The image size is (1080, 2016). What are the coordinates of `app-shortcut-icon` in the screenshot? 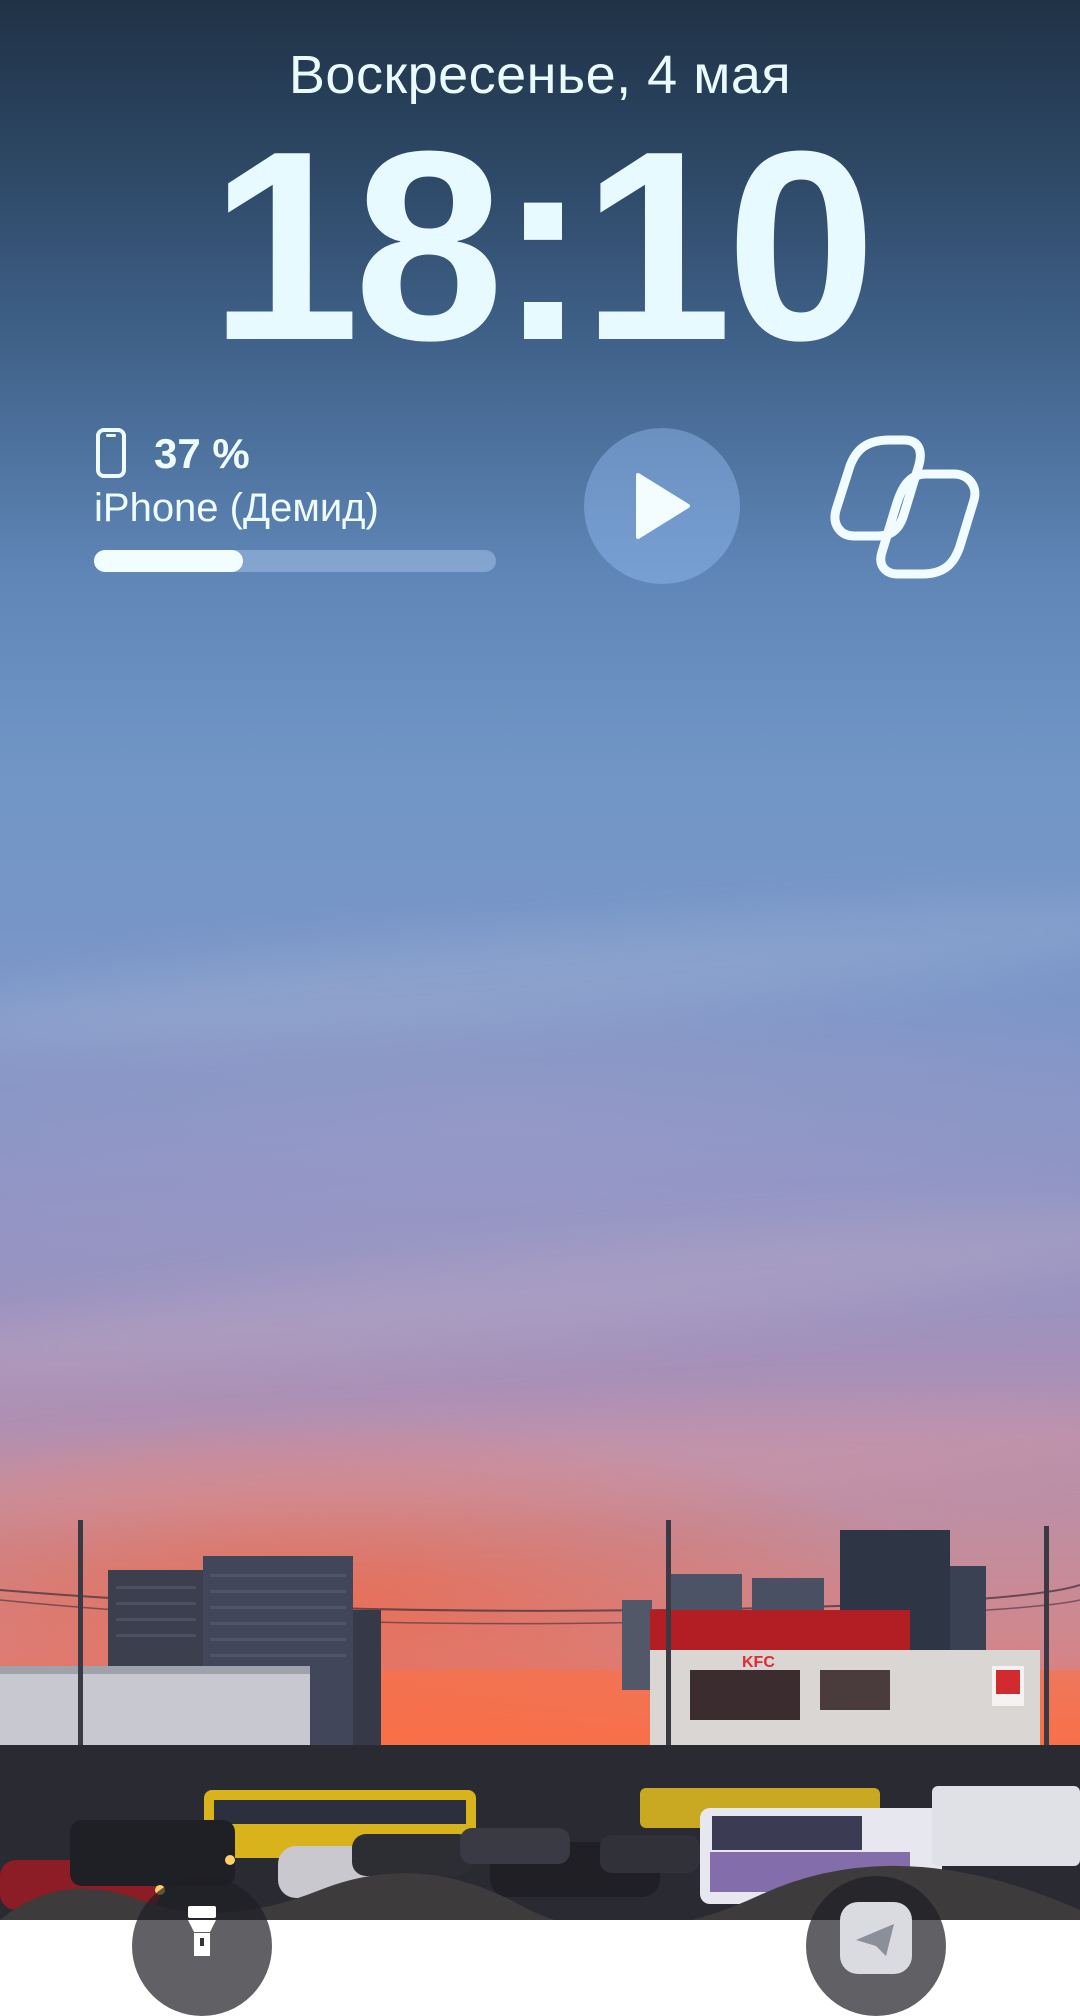 It's located at (876, 1938).